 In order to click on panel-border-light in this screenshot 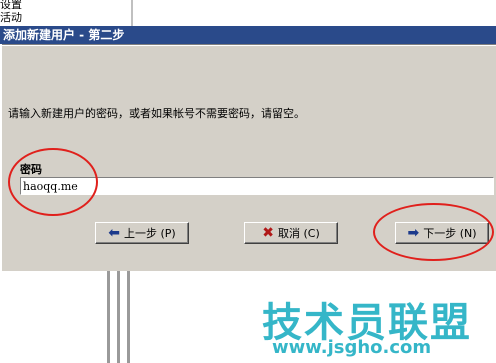, I will do `click(248, 45)`.